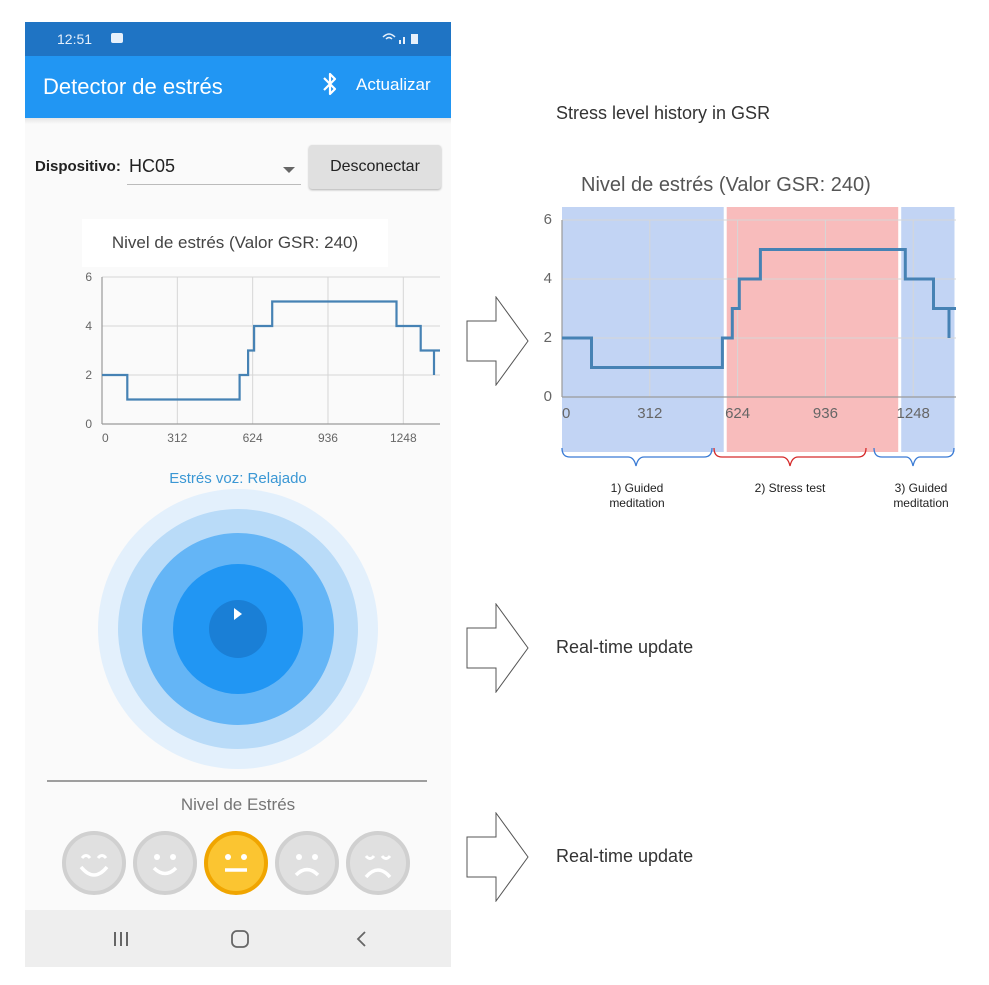  Describe the element at coordinates (214, 184) in the screenshot. I see `device-dropdown-underline` at that location.